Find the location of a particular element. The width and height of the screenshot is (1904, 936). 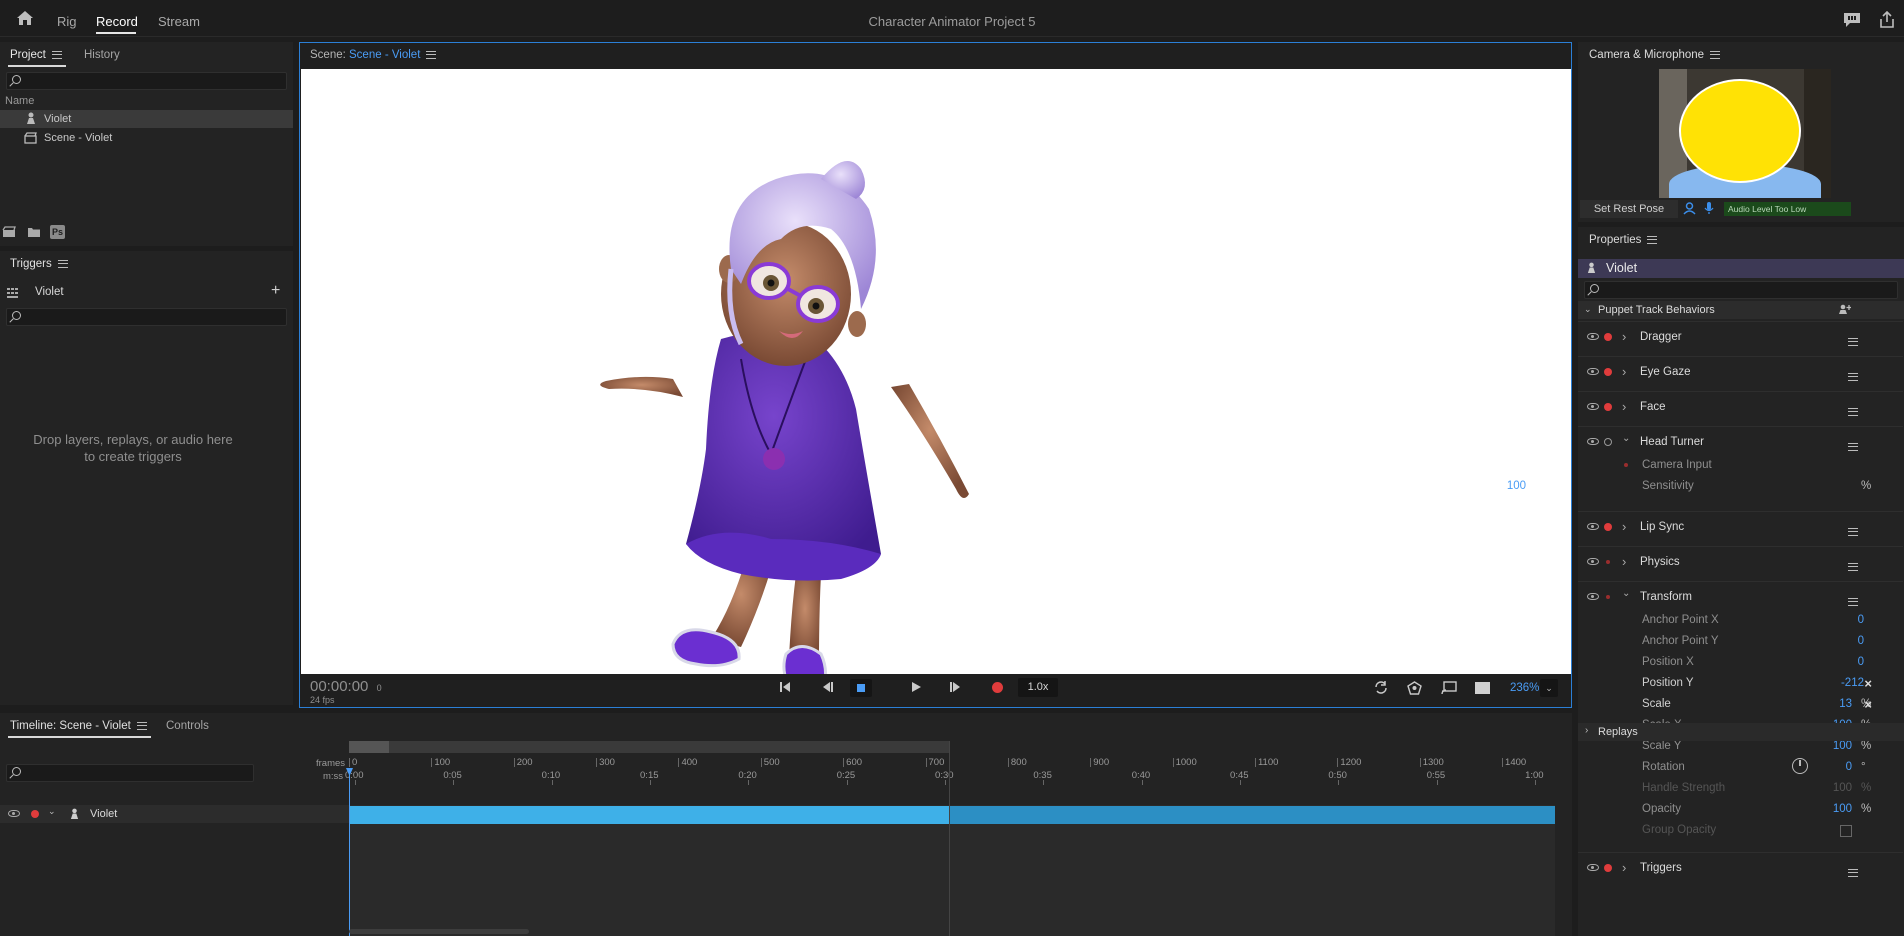

play-icon is located at coordinates (916, 688).